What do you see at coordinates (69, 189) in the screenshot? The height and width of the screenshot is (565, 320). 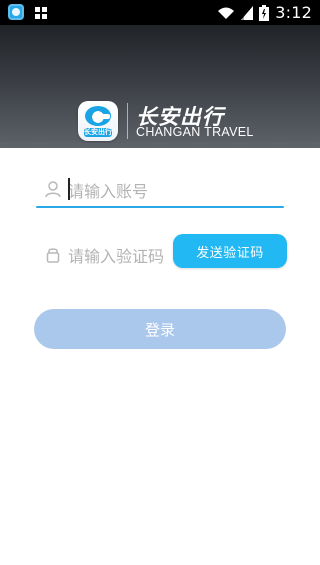 I see `text-cursor` at bounding box center [69, 189].